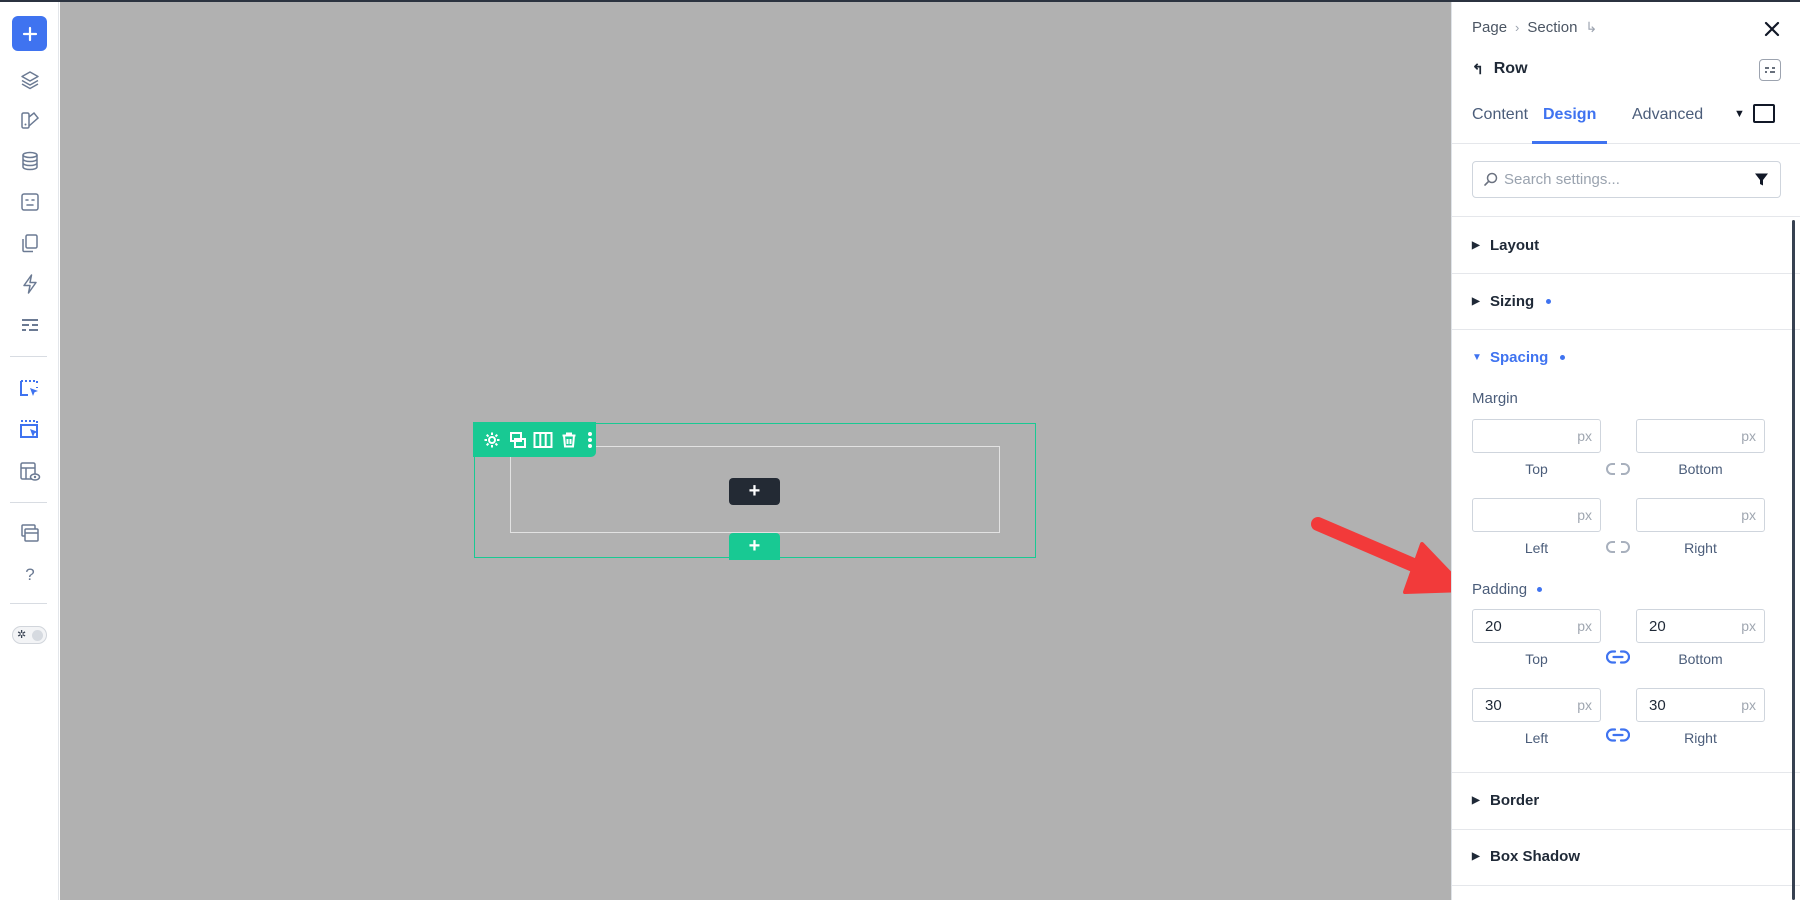  I want to click on preview-button, so click(30, 472).